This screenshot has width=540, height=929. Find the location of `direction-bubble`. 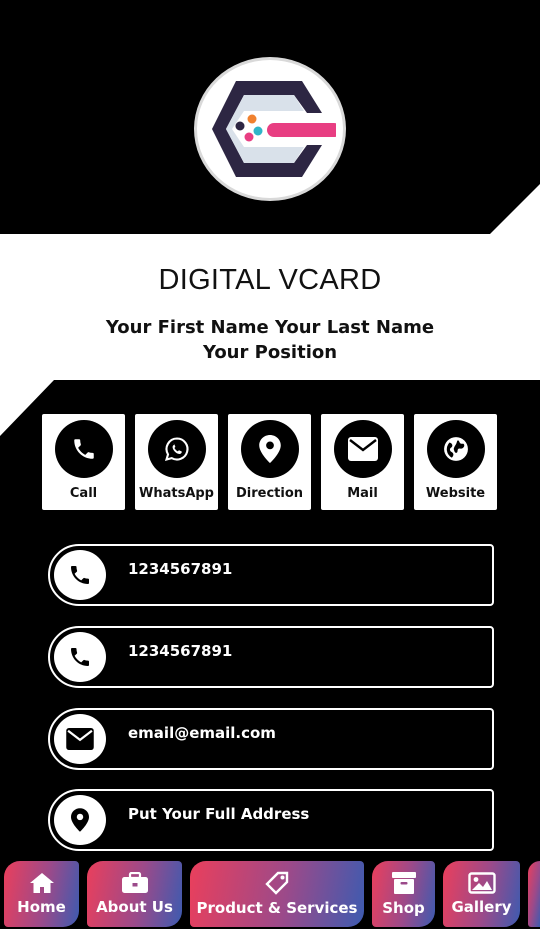

direction-bubble is located at coordinates (269, 449).